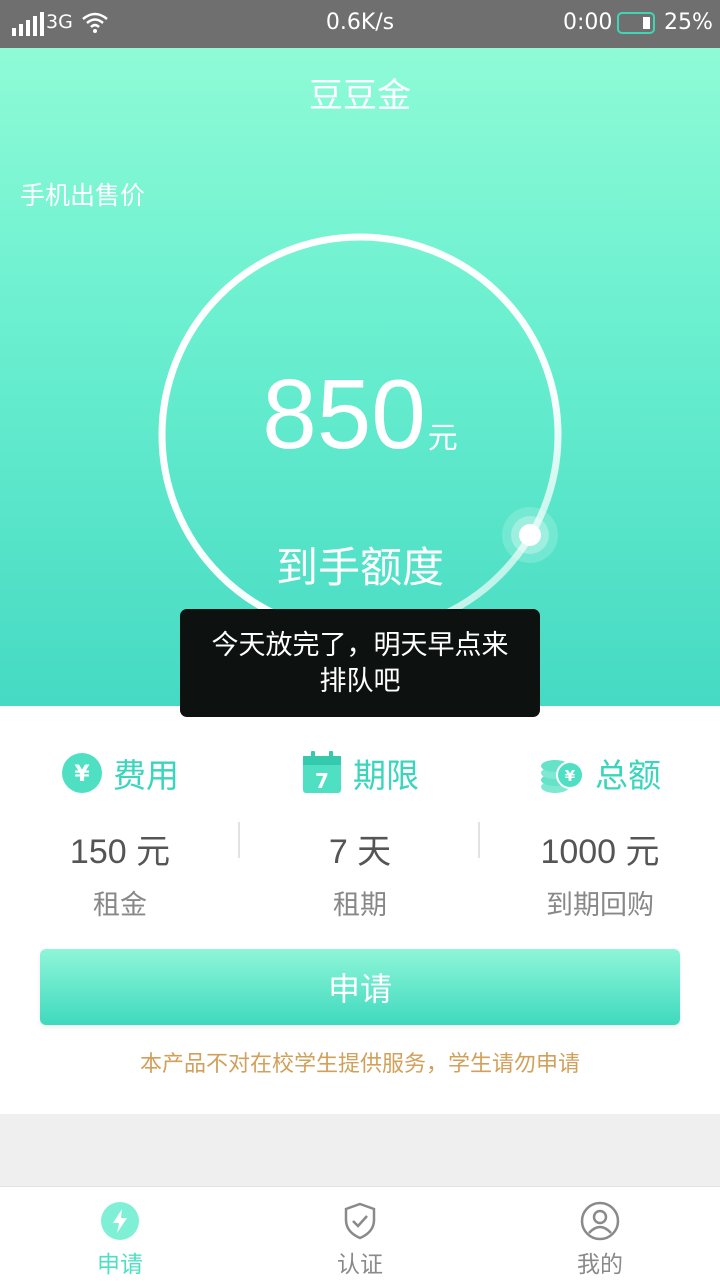  I want to click on metric-term: 7 期限 7 天 租期, so click(360, 836).